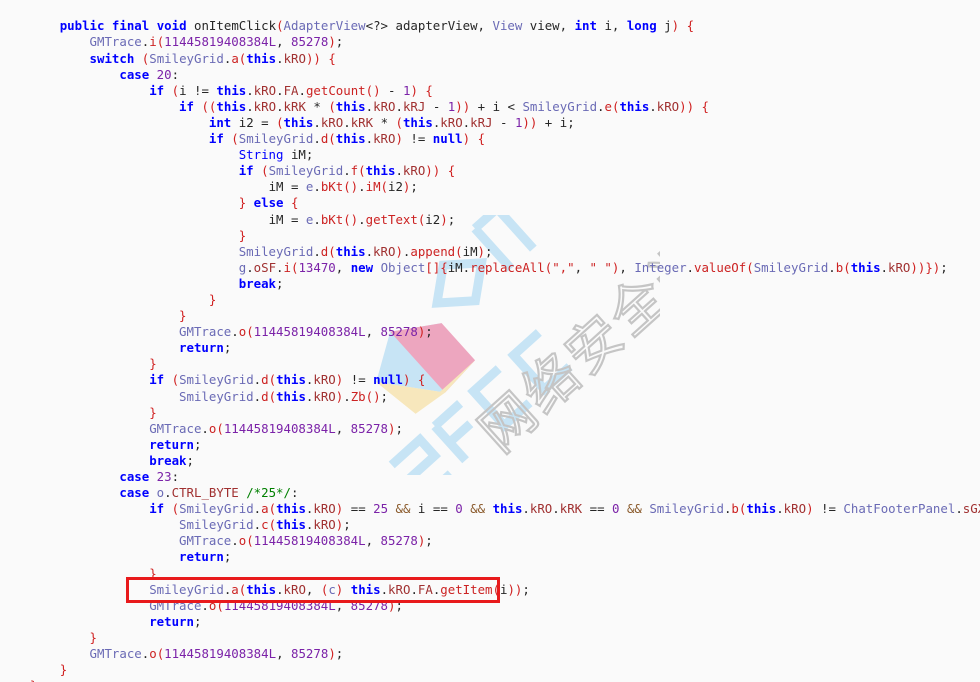 This screenshot has width=980, height=682. Describe the element at coordinates (149, 74) in the screenshot. I see `code-line: case 20:` at that location.